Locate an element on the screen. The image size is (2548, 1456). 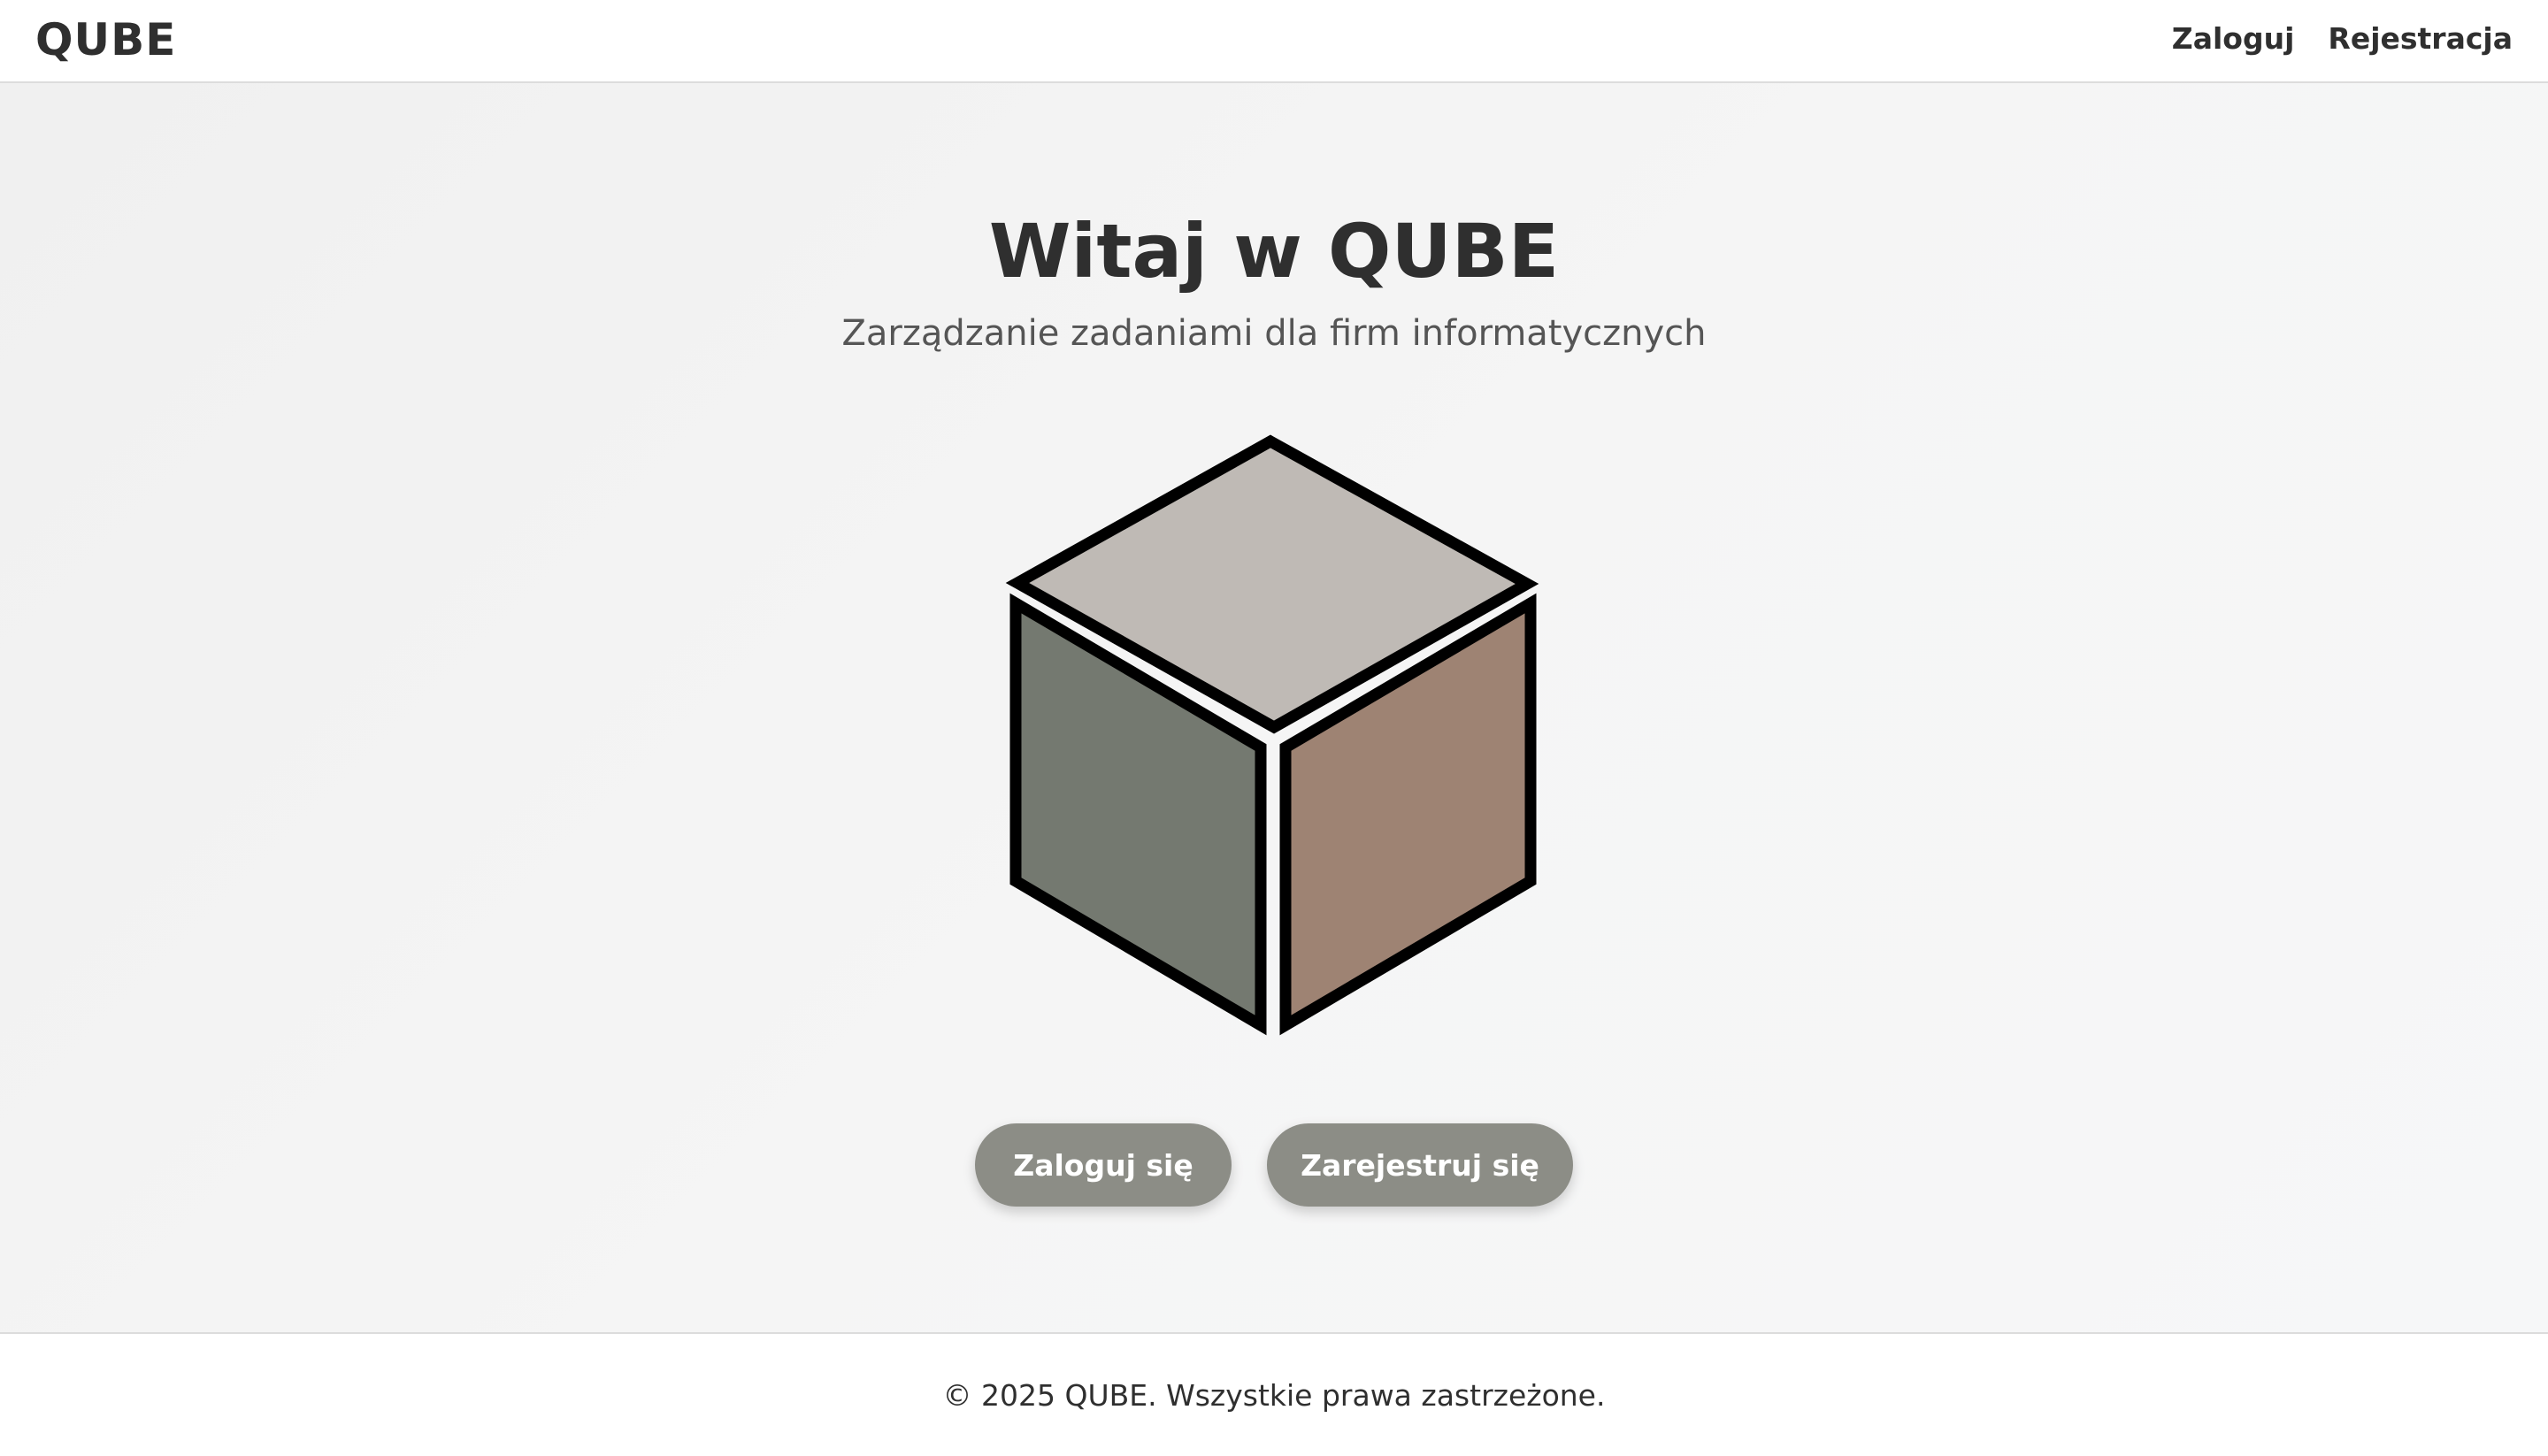
nav-links: Zaloguj Rejestracja is located at coordinates (2342, 38).